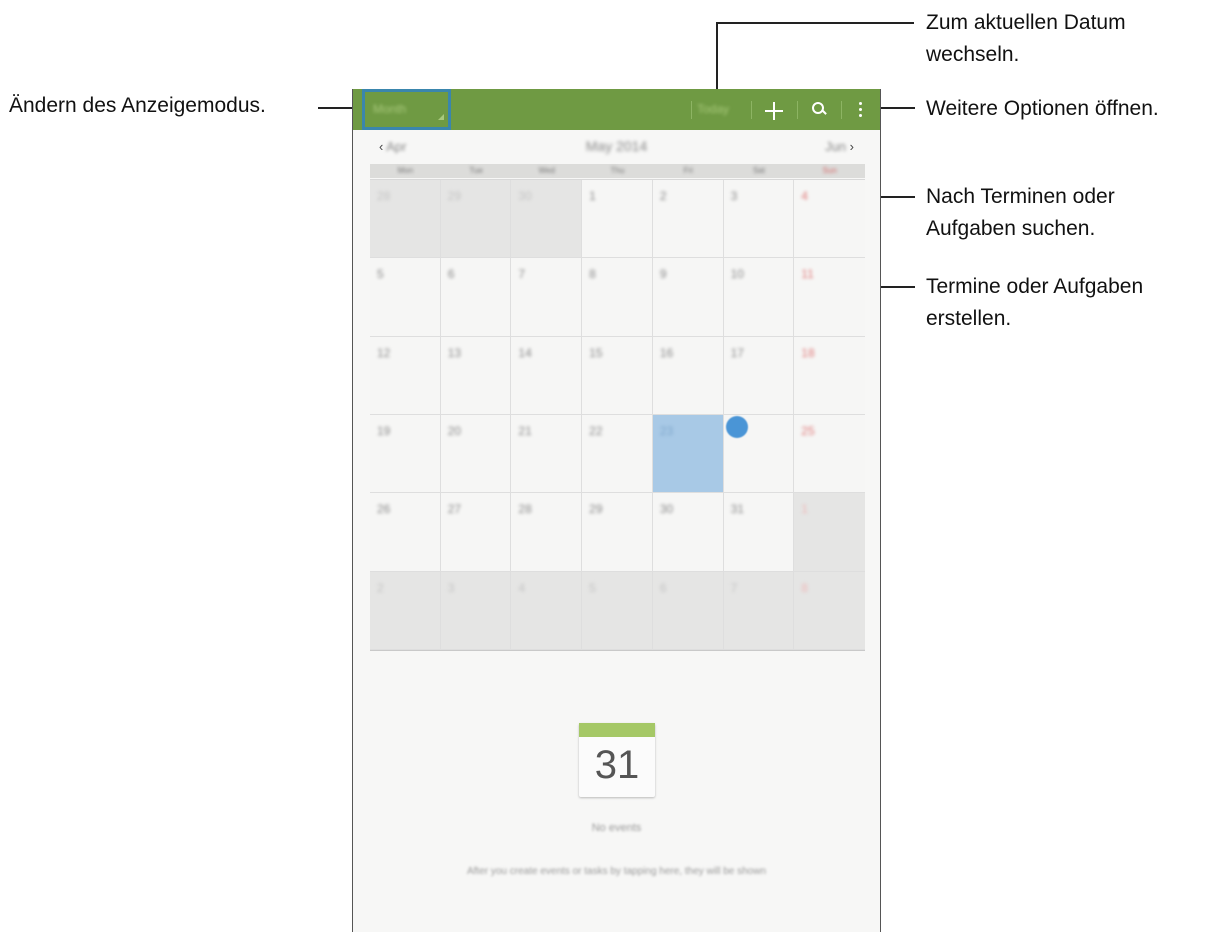 This screenshot has height=932, width=1207. What do you see at coordinates (807, 274) in the screenshot?
I see `day-number: 11` at bounding box center [807, 274].